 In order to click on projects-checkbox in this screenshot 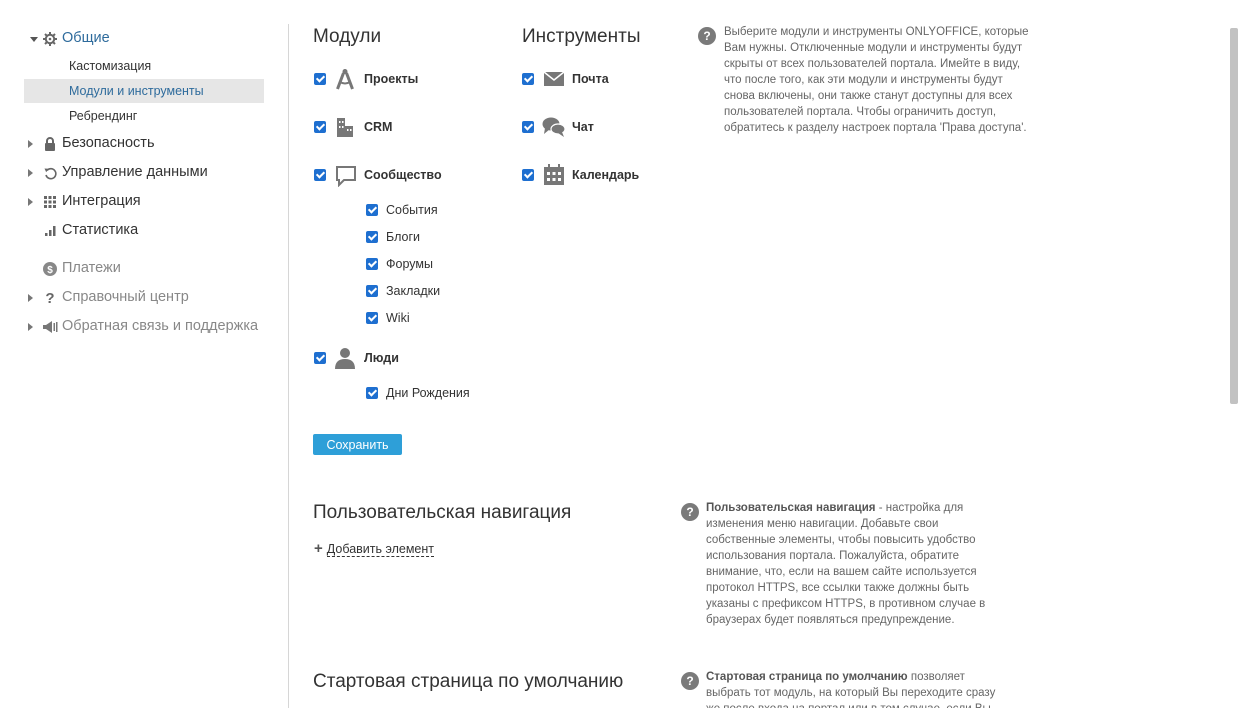, I will do `click(320, 79)`.